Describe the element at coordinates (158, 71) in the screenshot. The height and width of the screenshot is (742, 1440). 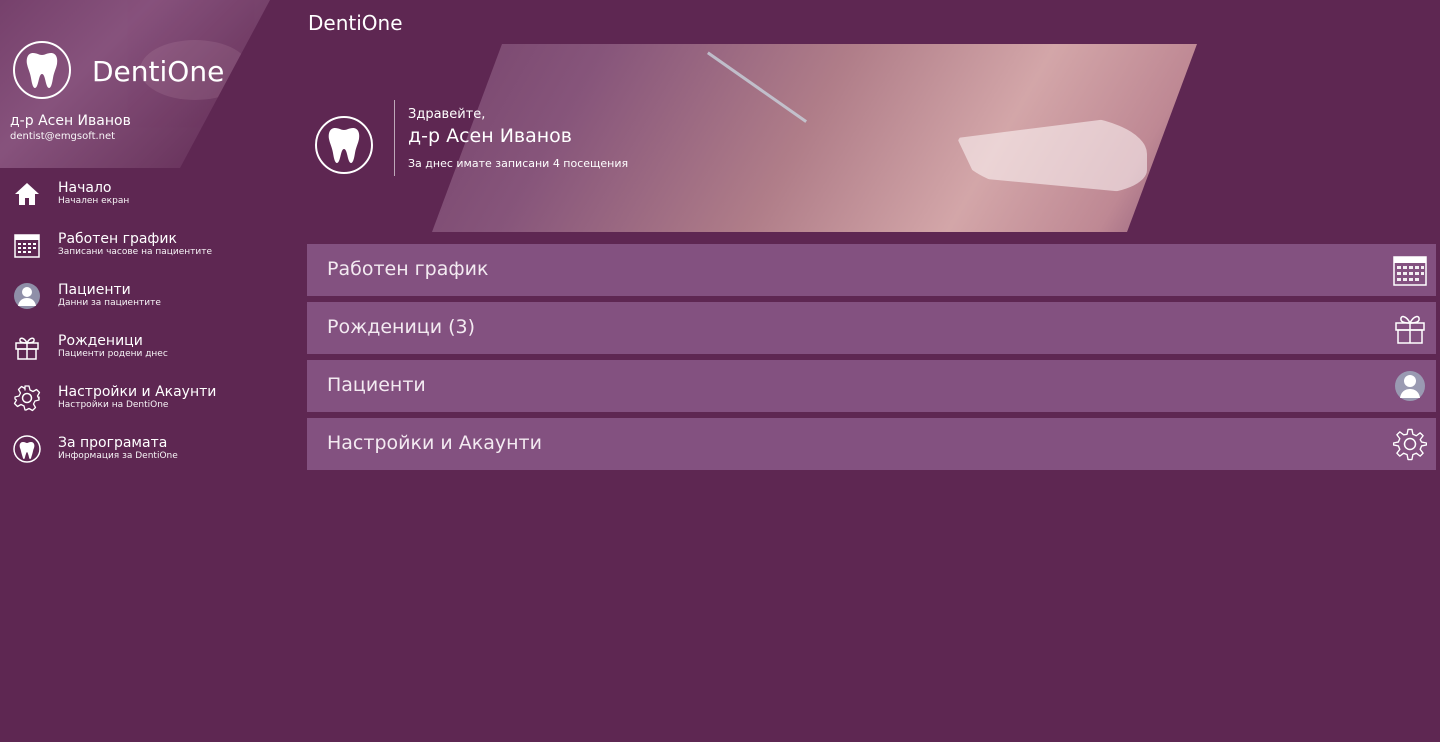
I see `sidebar-brand: DentiOne` at that location.